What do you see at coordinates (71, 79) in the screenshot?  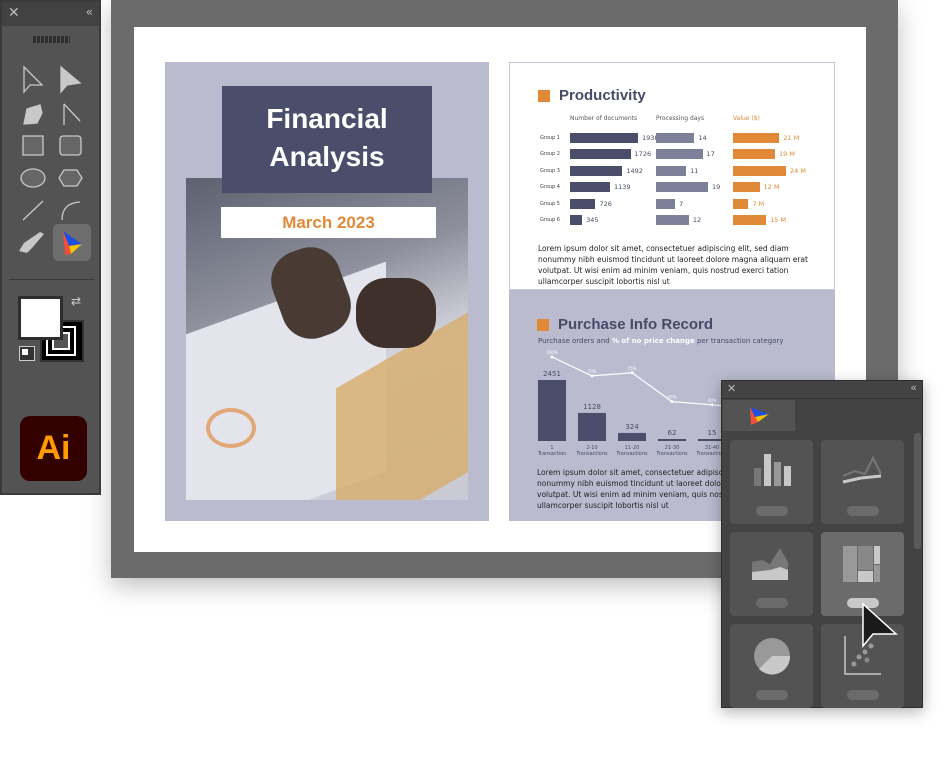 I see `direct-selection-tool-icon` at bounding box center [71, 79].